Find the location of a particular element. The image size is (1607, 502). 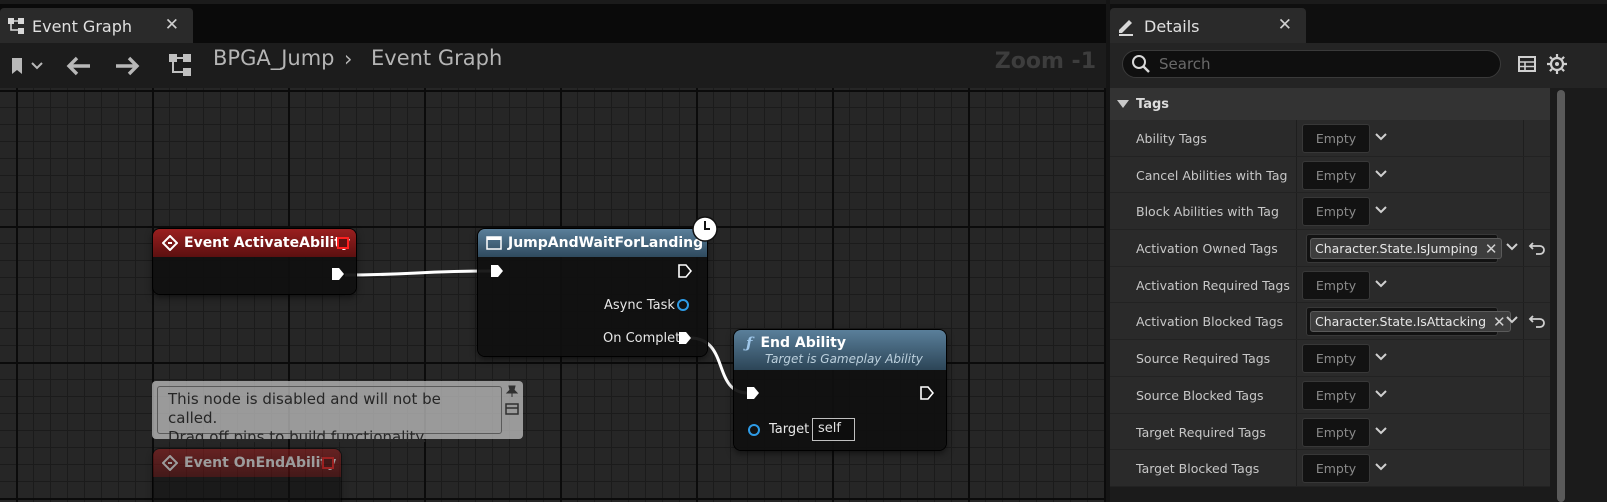

property-row: Target Required Tags Empty is located at coordinates (1330, 432).